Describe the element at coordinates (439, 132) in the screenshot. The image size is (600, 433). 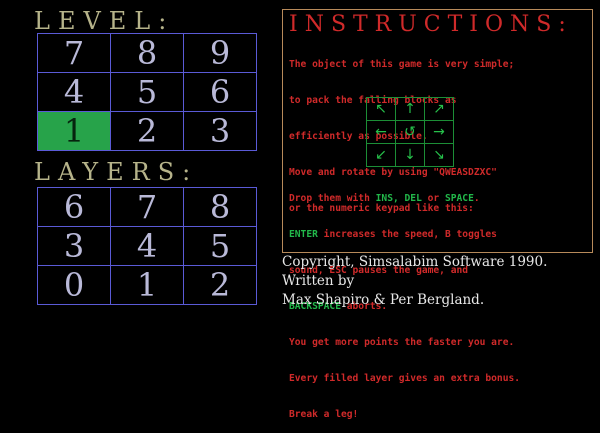
I see `arrow-right-icon: →` at that location.